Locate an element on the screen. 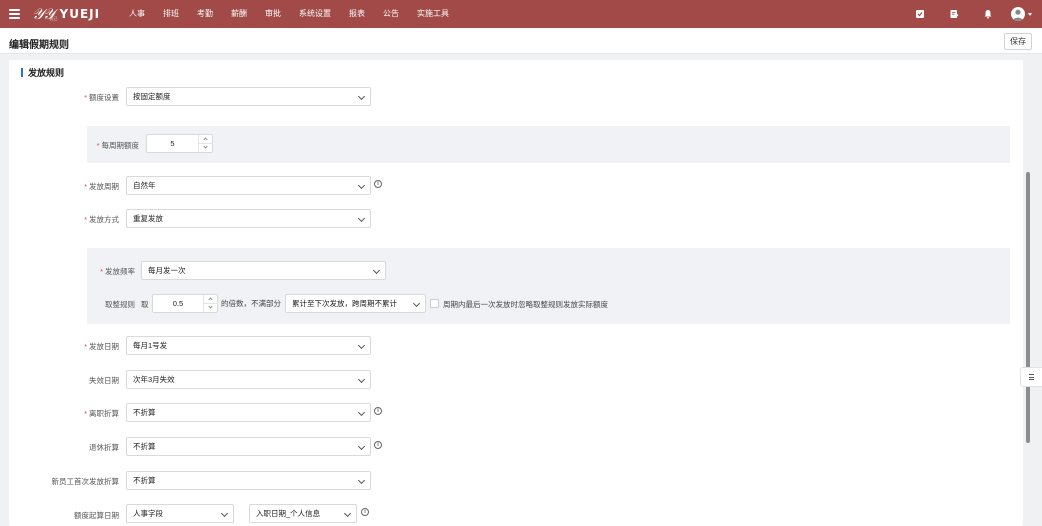  rounding-suffix: 的倍数，不满部分 is located at coordinates (251, 303).